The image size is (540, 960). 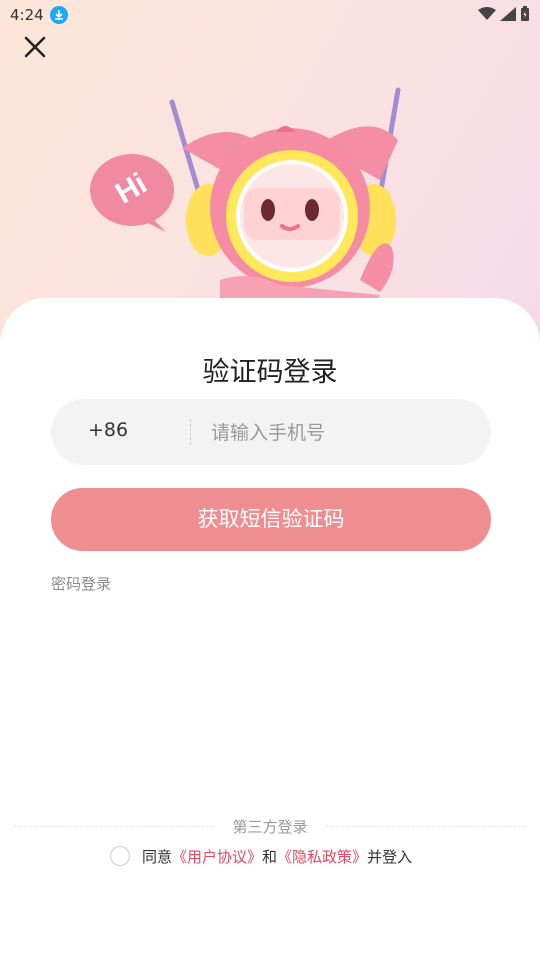 What do you see at coordinates (270, 372) in the screenshot?
I see `page-title: 验证码登录` at bounding box center [270, 372].